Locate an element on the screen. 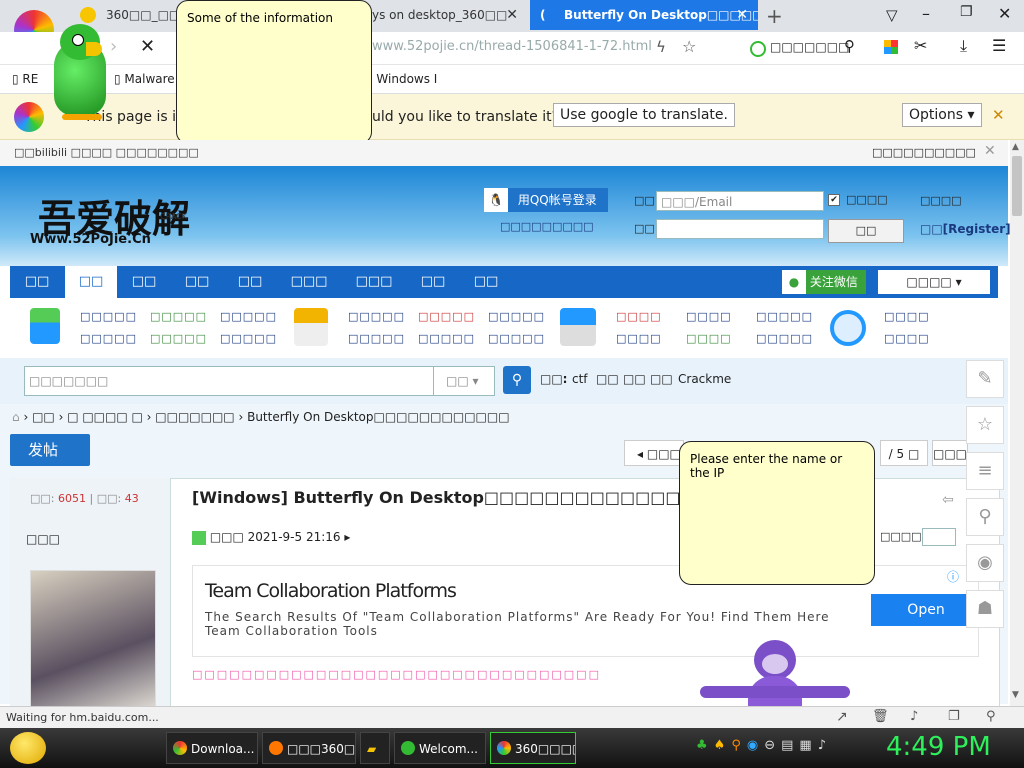  tray-doc-icon: ▤ is located at coordinates (790, 745).